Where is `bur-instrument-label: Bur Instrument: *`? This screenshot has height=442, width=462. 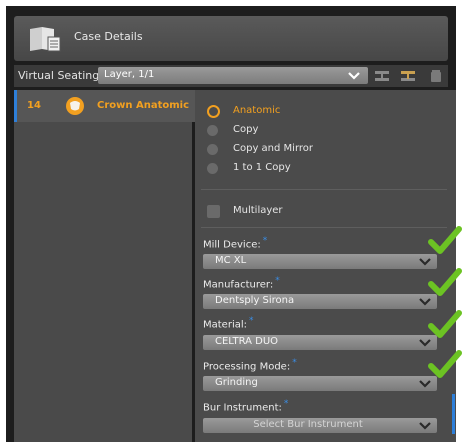
bur-instrument-label: Bur Instrument: * is located at coordinates (246, 406).